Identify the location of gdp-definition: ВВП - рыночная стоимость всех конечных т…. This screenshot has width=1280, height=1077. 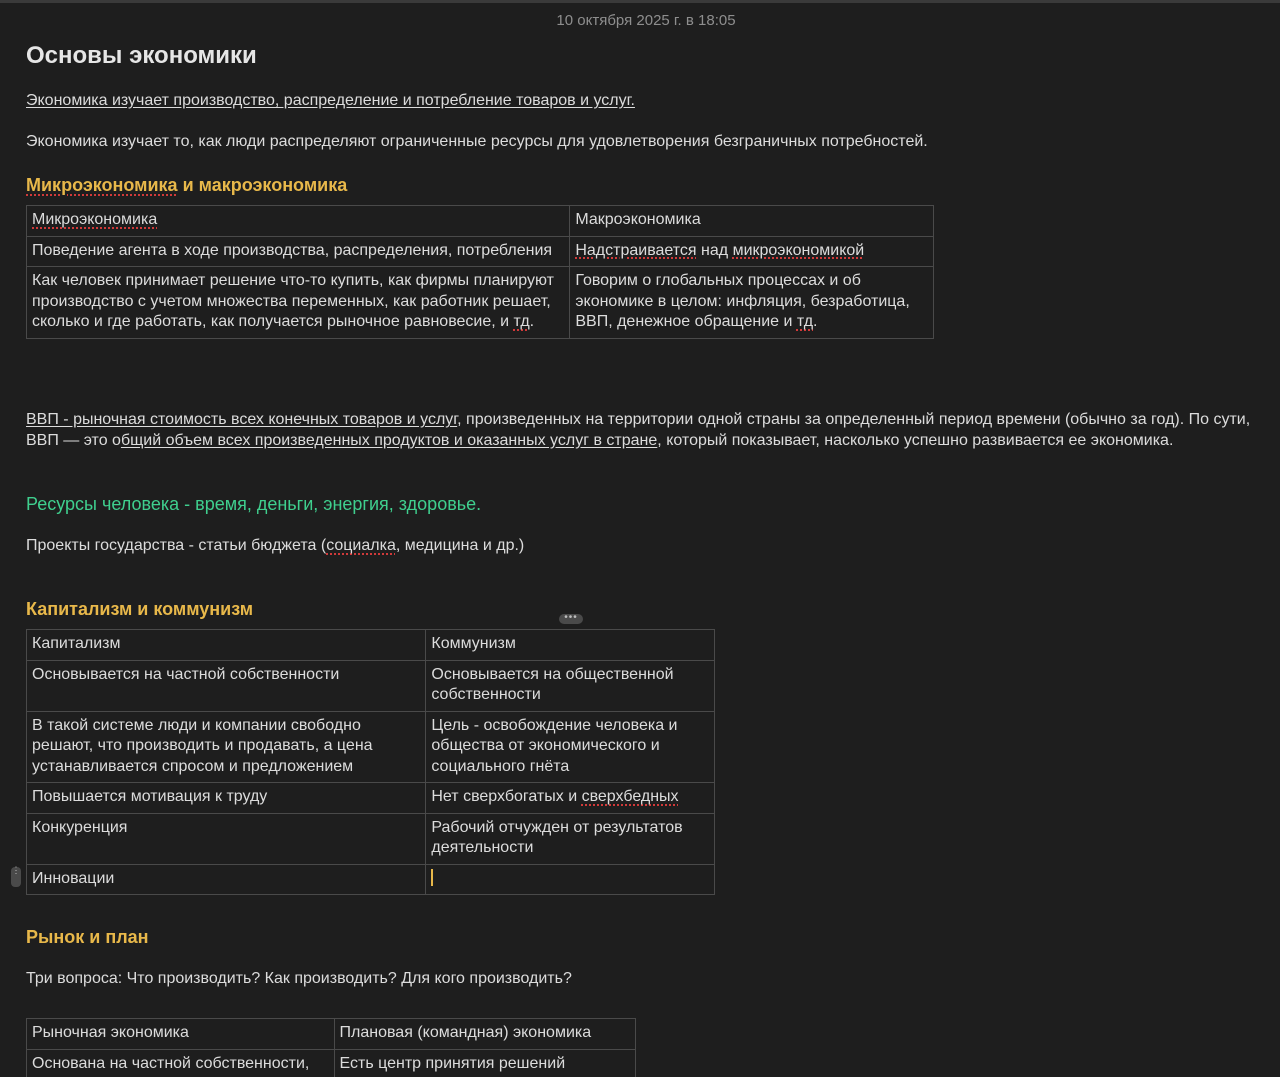
(242, 419).